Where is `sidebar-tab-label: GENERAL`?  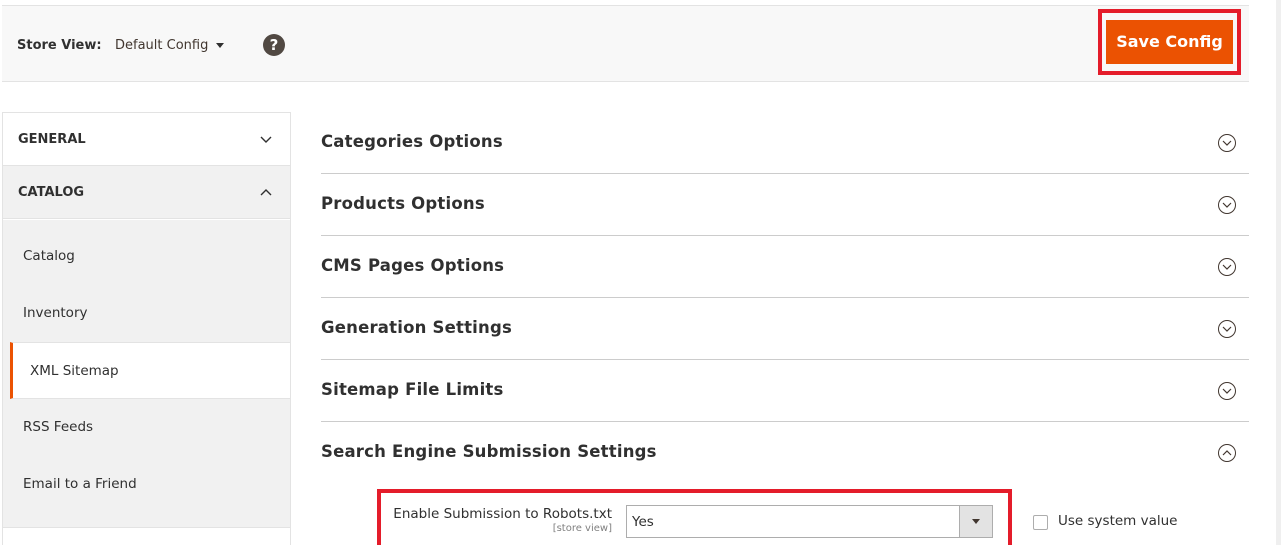 sidebar-tab-label: GENERAL is located at coordinates (52, 139).